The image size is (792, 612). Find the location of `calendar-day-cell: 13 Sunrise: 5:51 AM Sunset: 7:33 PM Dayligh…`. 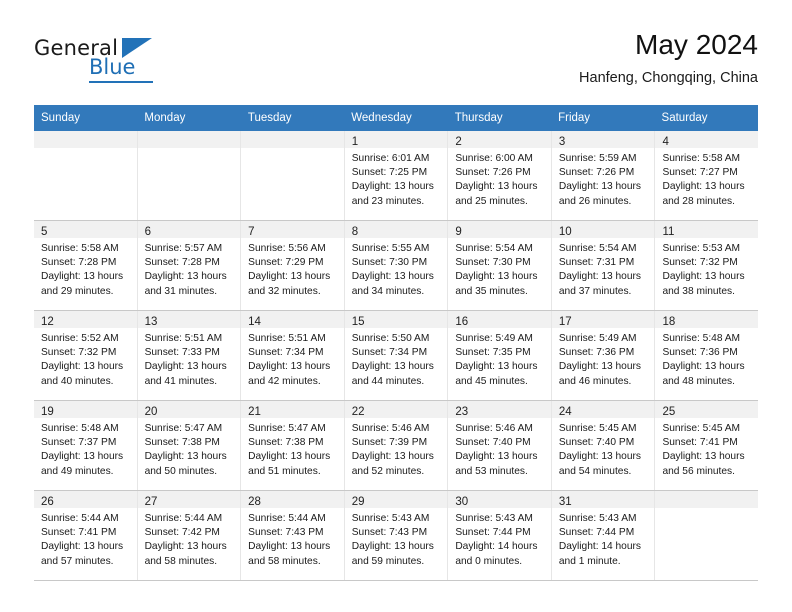

calendar-day-cell: 13 Sunrise: 5:51 AM Sunset: 7:33 PM Dayligh… is located at coordinates (189, 355).